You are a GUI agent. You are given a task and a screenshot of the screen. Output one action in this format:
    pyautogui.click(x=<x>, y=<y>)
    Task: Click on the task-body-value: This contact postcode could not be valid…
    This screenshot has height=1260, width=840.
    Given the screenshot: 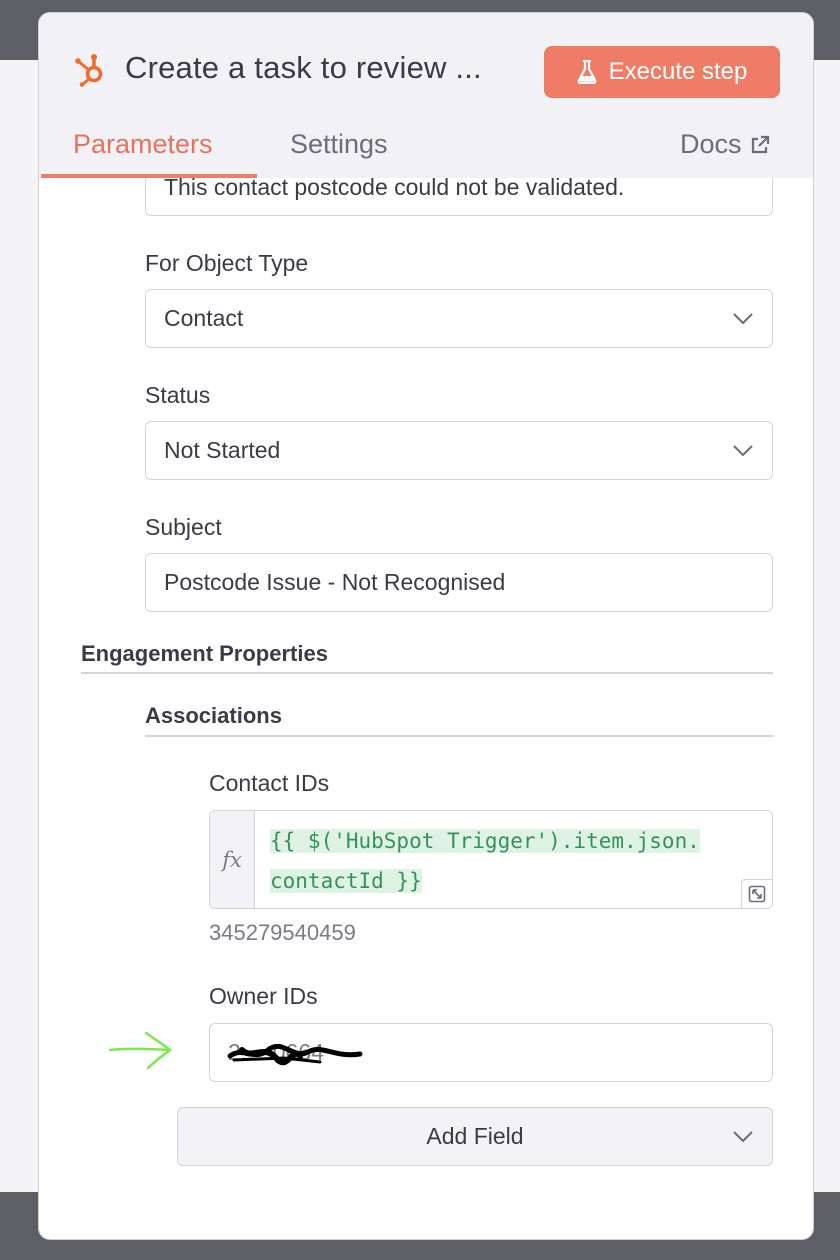 What is the action you would take?
    pyautogui.click(x=394, y=187)
    